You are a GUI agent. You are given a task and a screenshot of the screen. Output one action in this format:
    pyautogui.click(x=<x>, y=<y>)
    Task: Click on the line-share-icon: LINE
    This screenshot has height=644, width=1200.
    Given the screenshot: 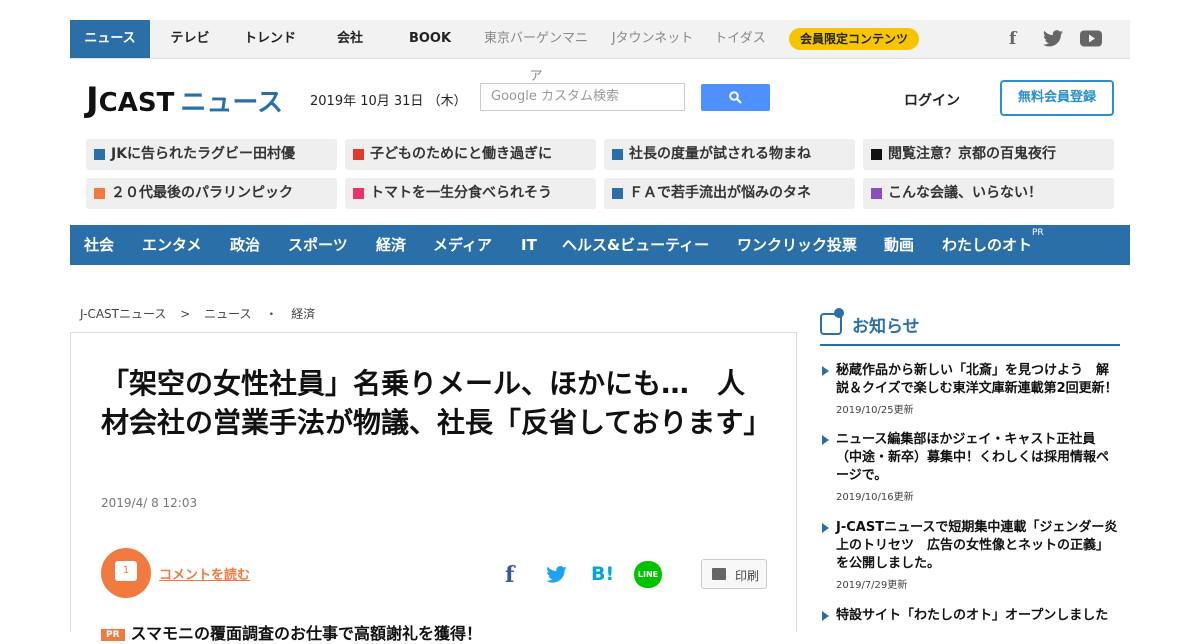 What is the action you would take?
    pyautogui.click(x=648, y=574)
    